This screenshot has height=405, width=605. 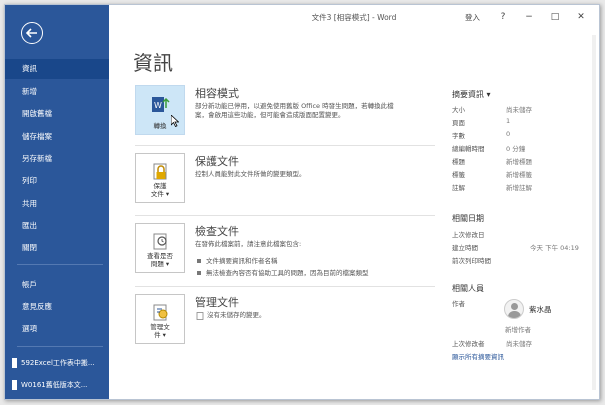 I want to click on protect-tile-label: 保護 文件 ▾, so click(x=160, y=190).